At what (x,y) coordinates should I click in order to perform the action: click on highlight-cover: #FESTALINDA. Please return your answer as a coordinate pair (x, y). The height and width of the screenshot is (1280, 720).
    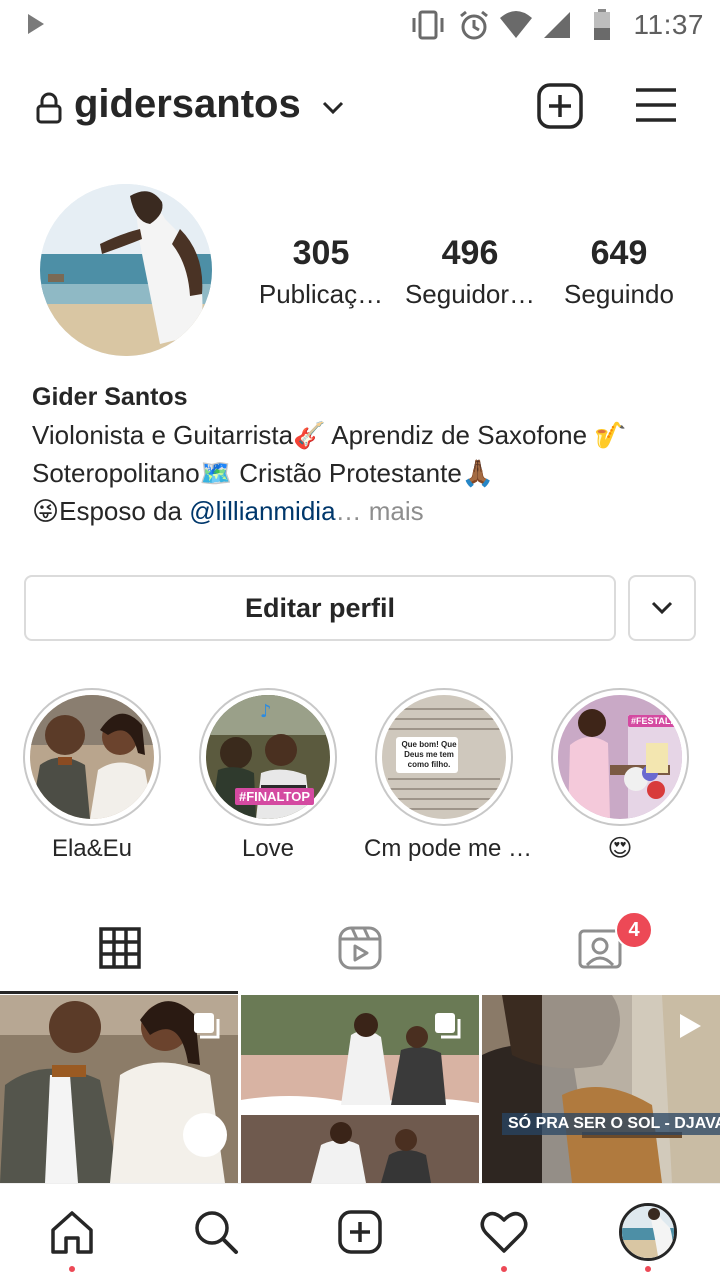
    Looking at the image, I should click on (620, 757).